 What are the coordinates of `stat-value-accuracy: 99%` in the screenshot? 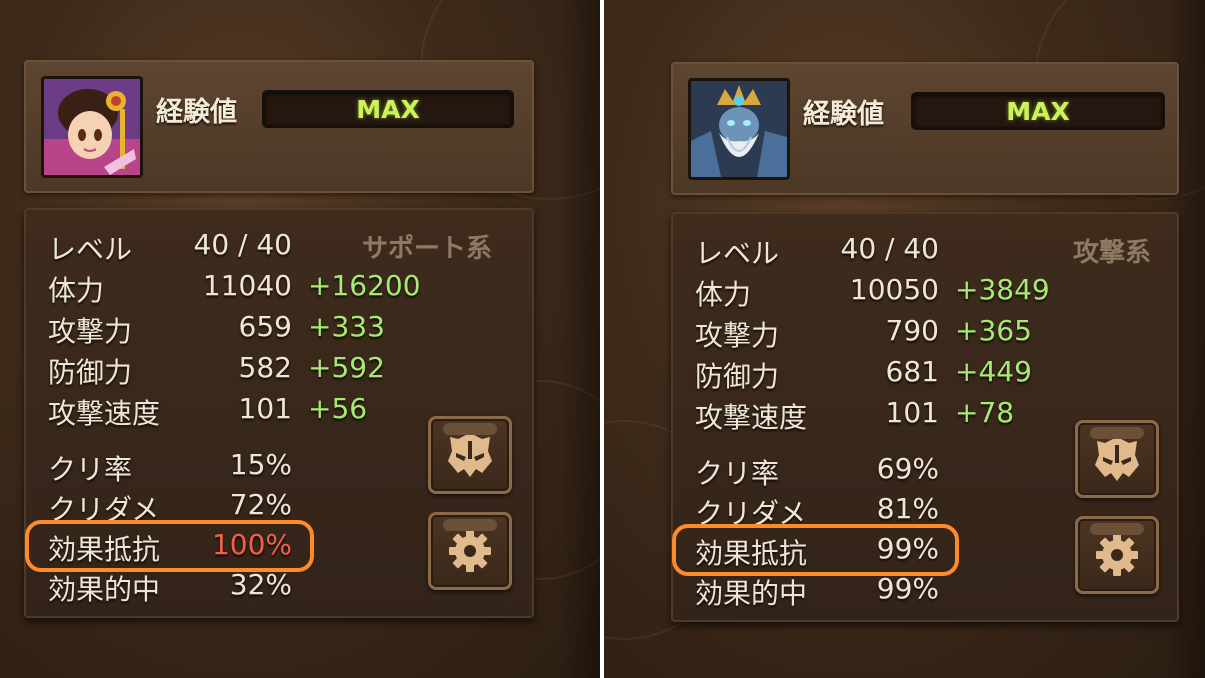 It's located at (907, 588).